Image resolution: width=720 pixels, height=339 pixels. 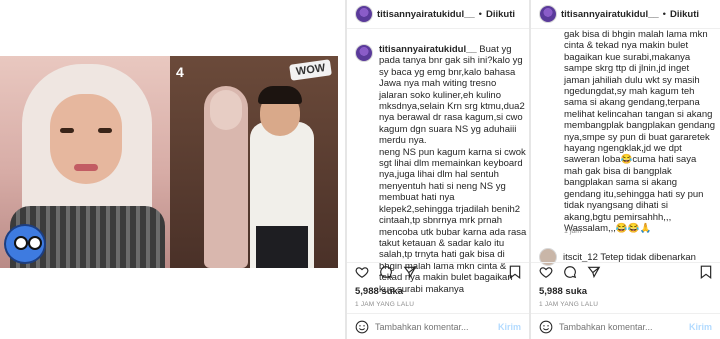 I want to click on photo-left-half, so click(x=85, y=162).